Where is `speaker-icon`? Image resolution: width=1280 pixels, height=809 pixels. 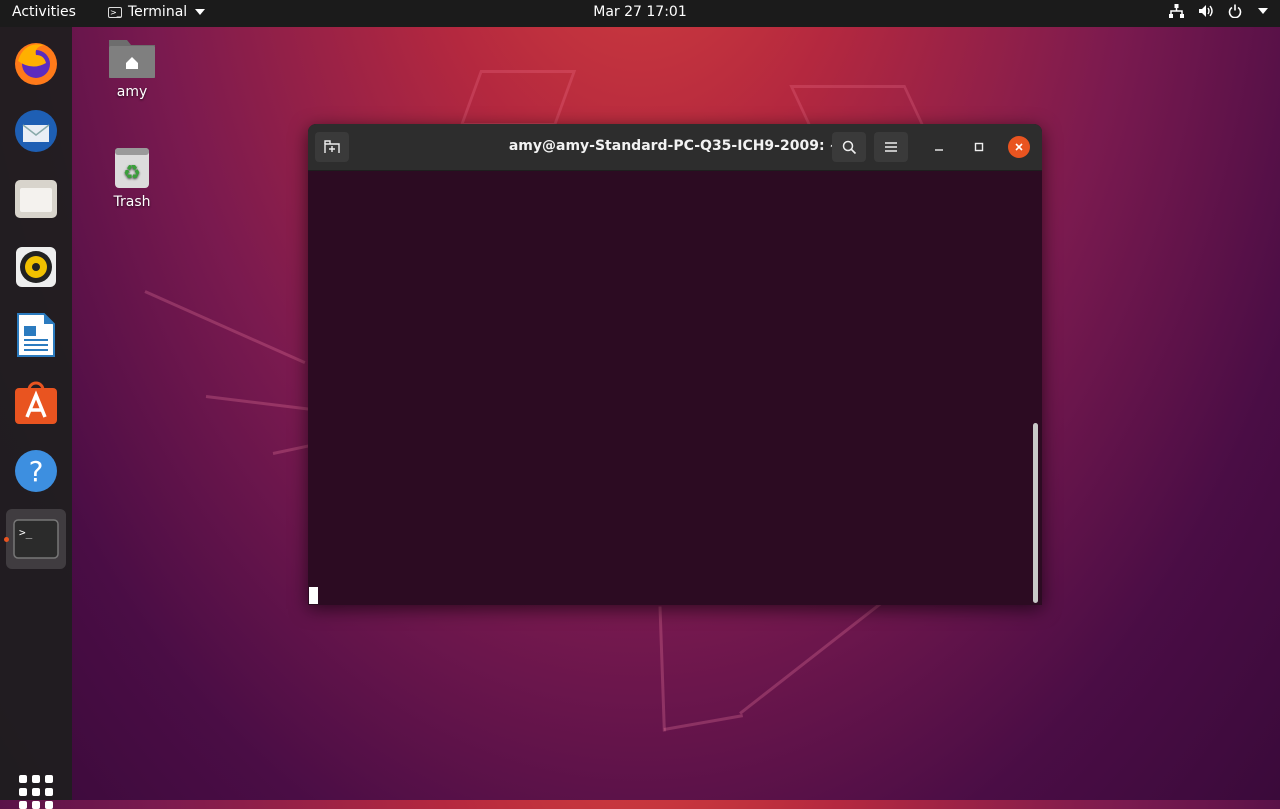 speaker-icon is located at coordinates (36, 267).